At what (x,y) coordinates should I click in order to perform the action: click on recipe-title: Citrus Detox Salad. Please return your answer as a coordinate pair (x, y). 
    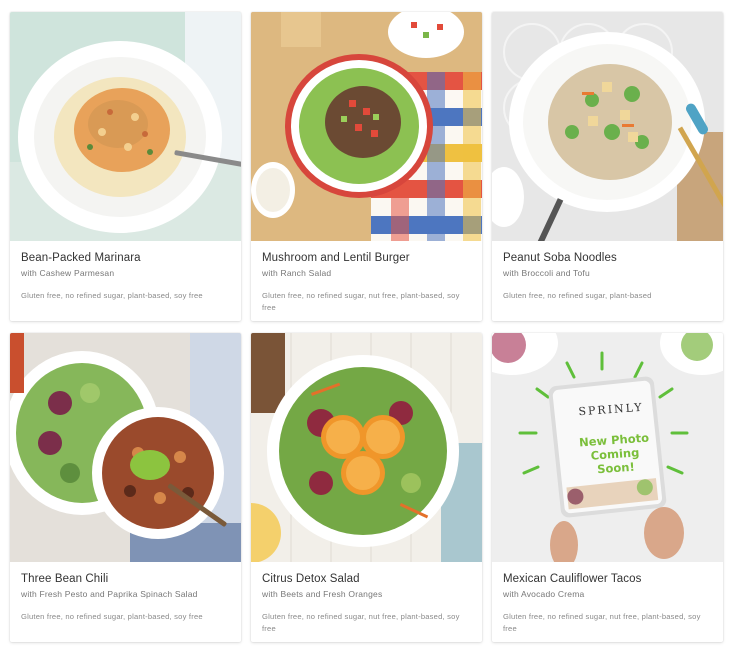
    Looking at the image, I should click on (366, 579).